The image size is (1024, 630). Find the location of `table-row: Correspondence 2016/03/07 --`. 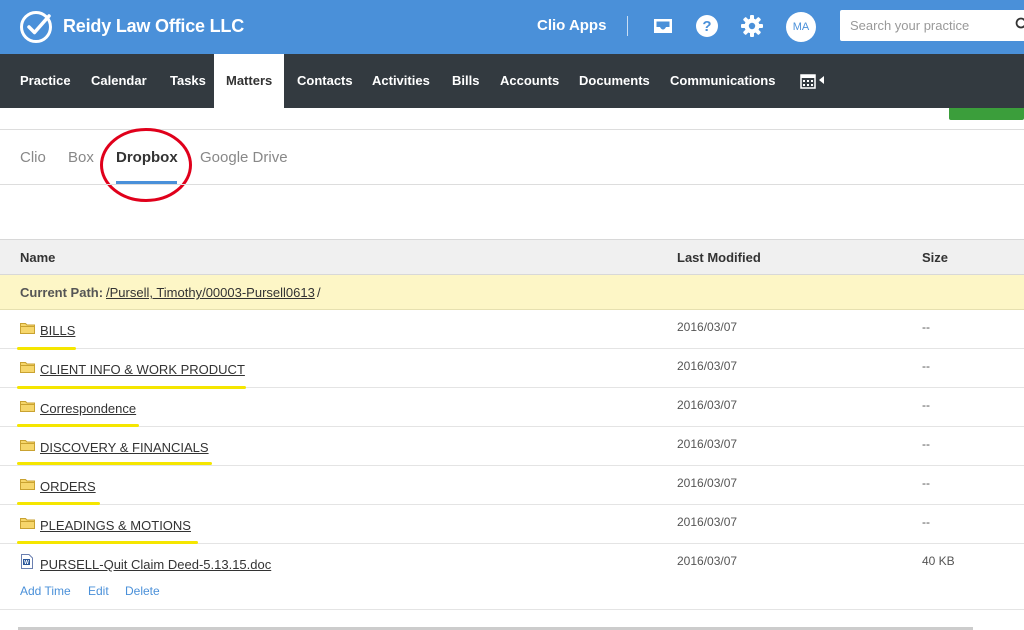

table-row: Correspondence 2016/03/07 -- is located at coordinates (512, 407).